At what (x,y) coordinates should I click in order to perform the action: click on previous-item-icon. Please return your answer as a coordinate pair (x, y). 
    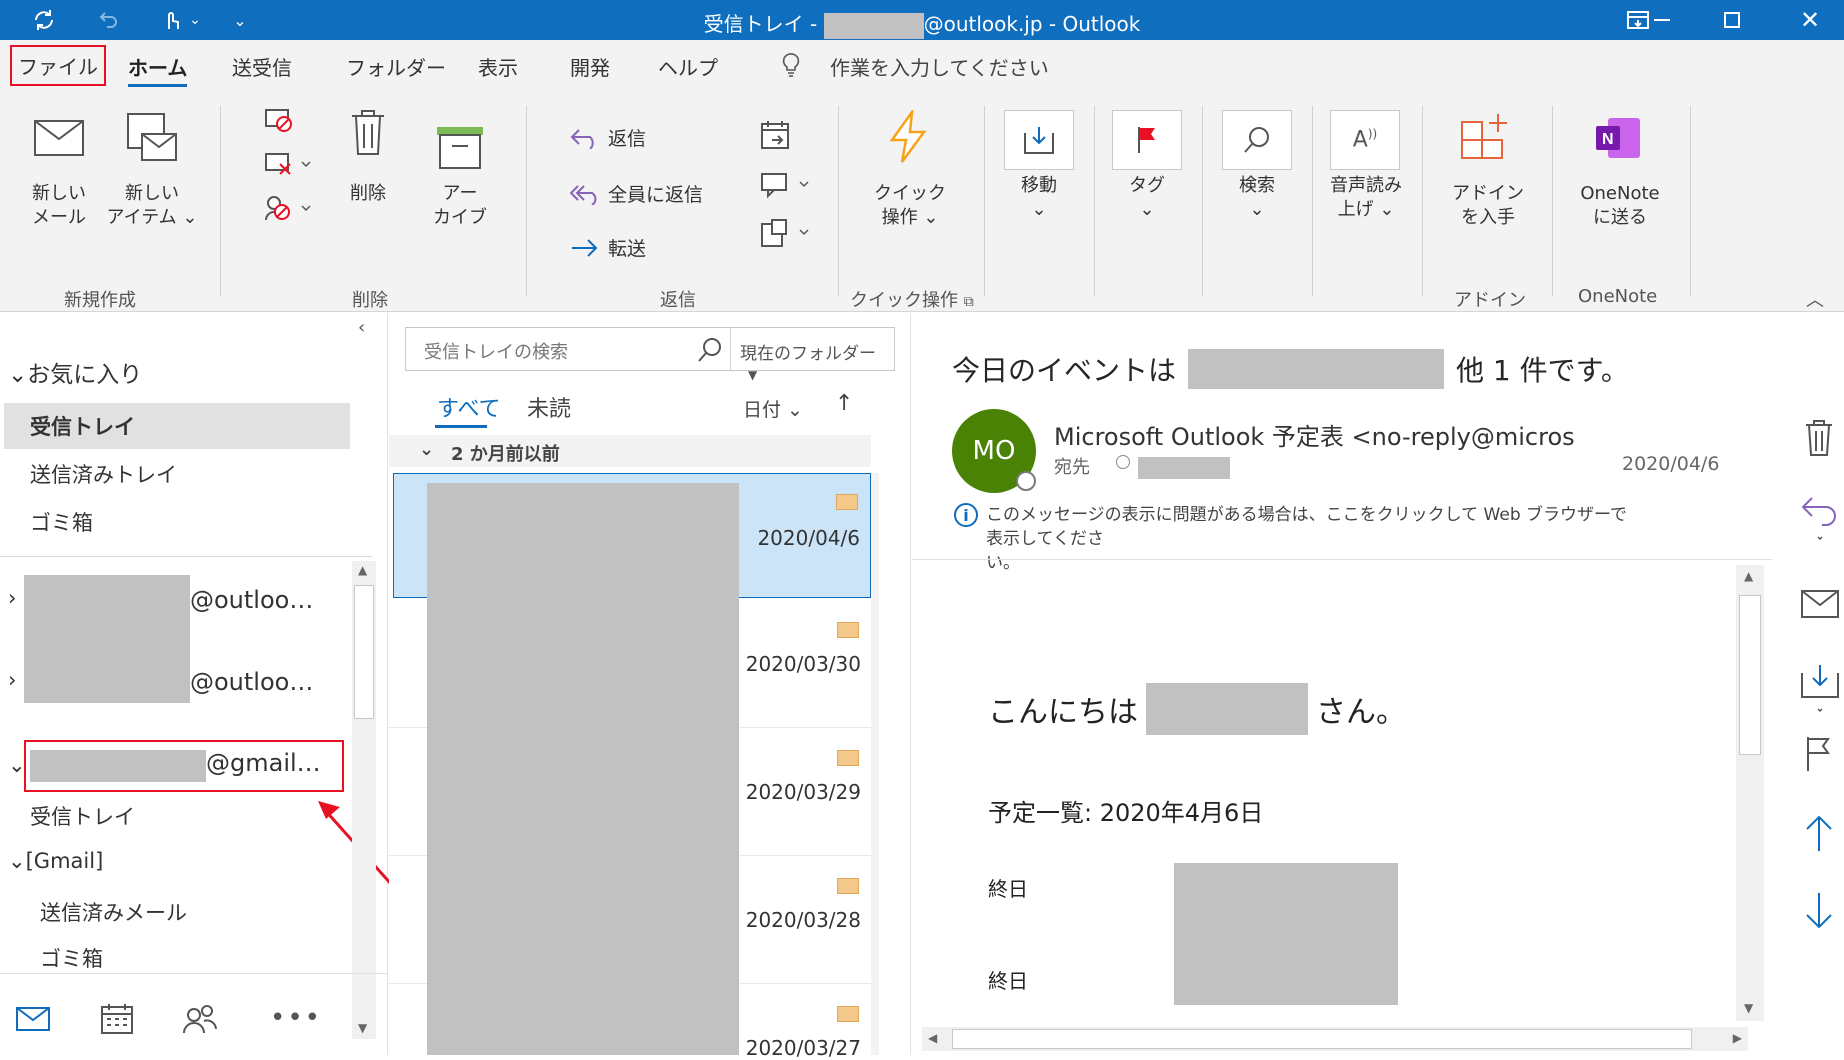
    Looking at the image, I should click on (1819, 833).